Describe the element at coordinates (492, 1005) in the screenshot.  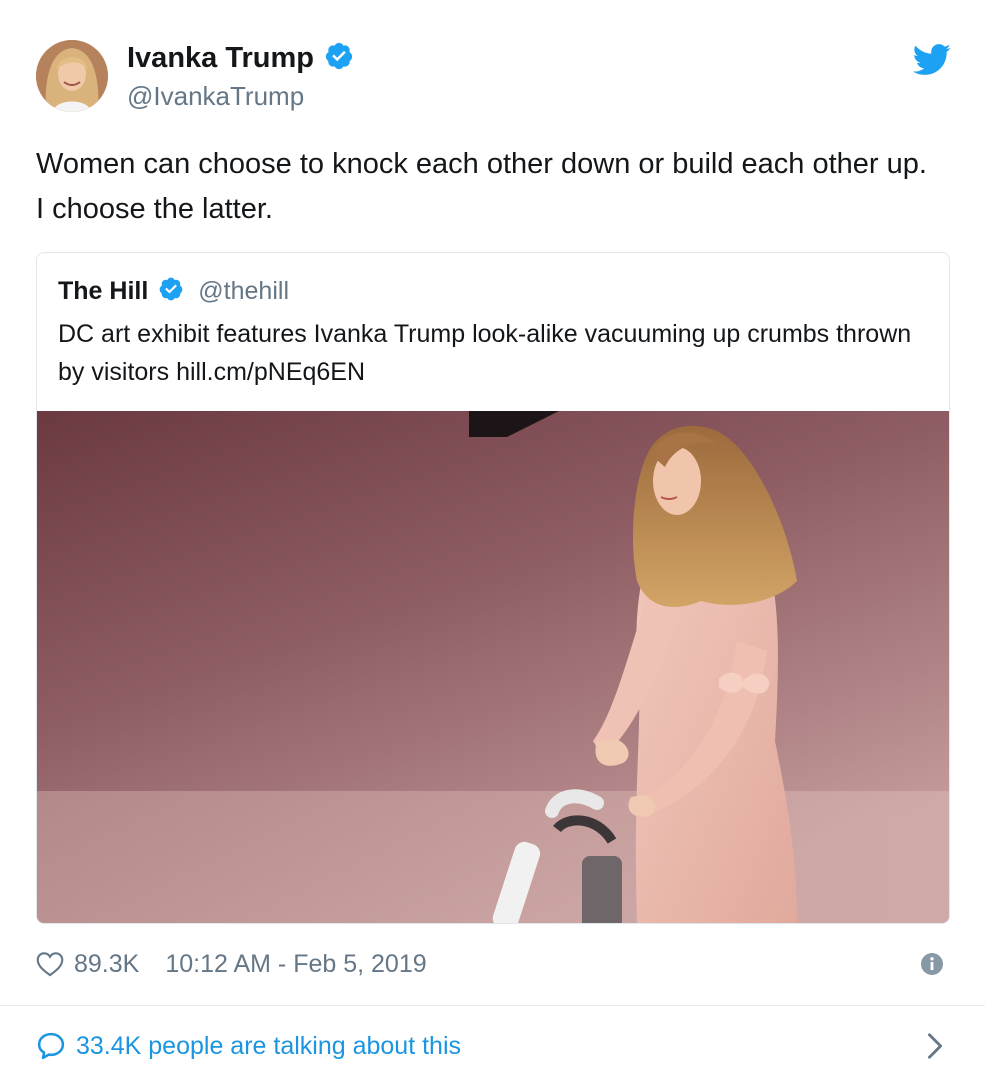
I see `divider` at that location.